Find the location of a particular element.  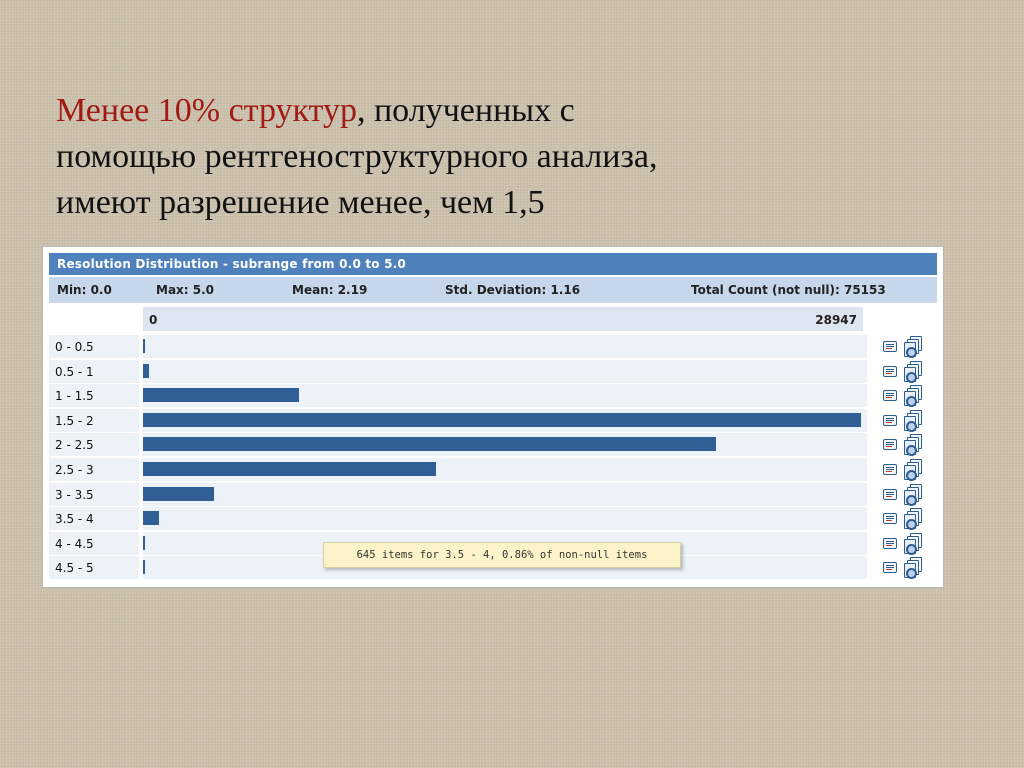

slide-line-1-rest: , полученных с is located at coordinates (465, 110).